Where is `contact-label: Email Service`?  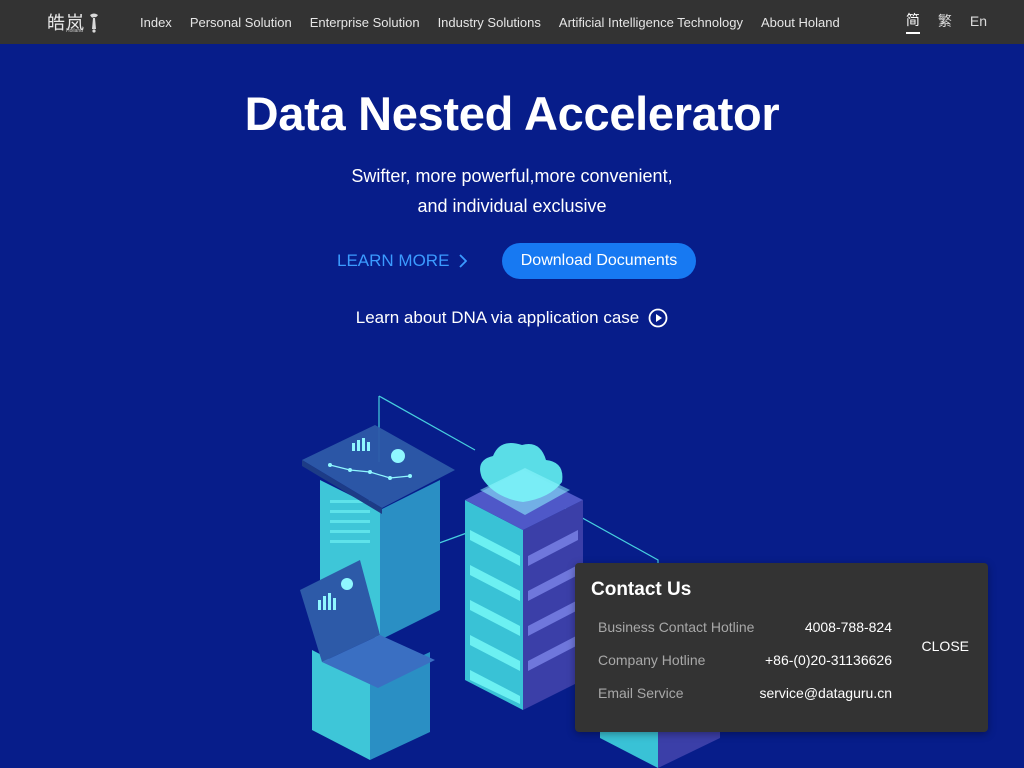
contact-label: Email Service is located at coordinates (641, 693).